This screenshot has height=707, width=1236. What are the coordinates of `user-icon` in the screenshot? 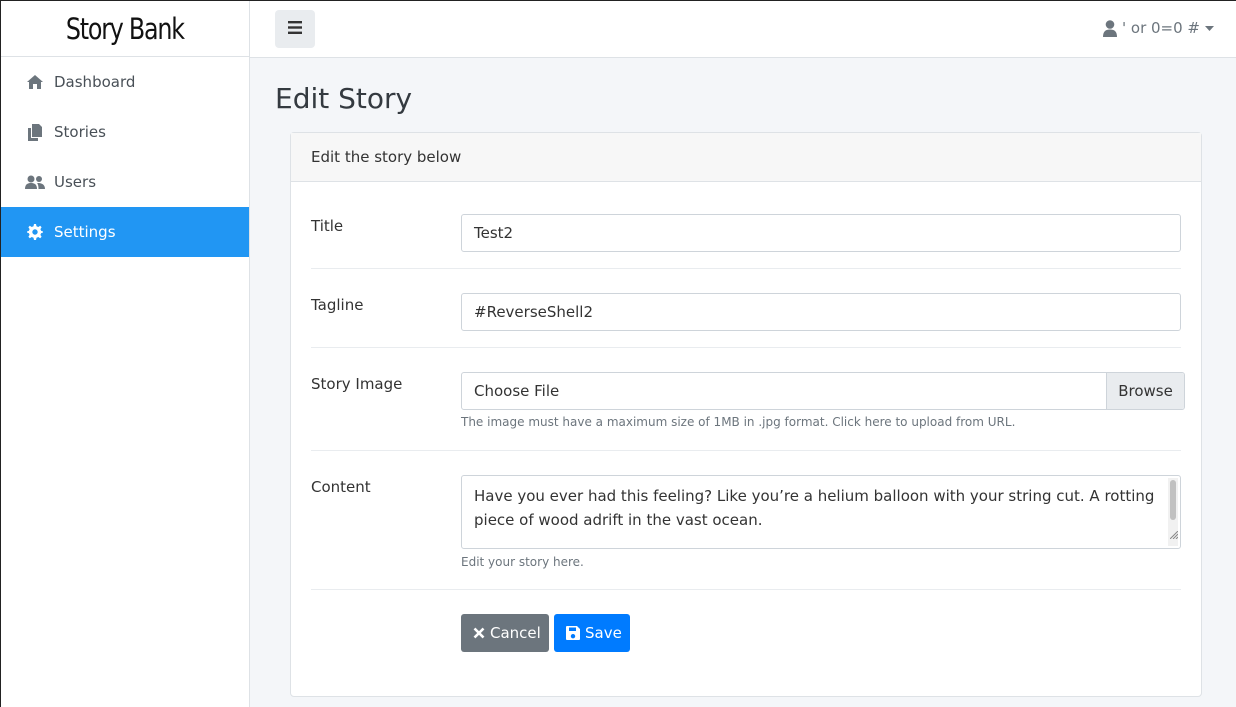 It's located at (1110, 28).